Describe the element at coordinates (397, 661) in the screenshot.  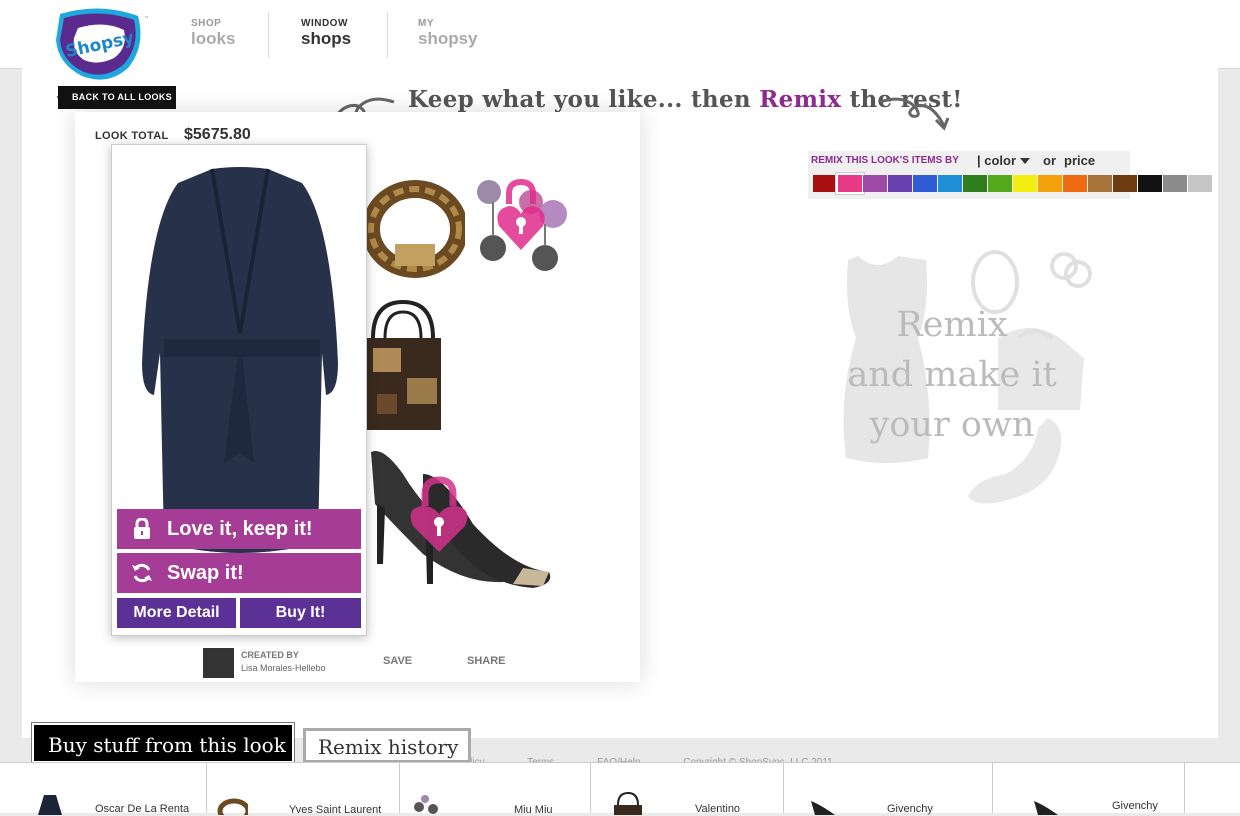
I see `save-link: SAVE` at that location.